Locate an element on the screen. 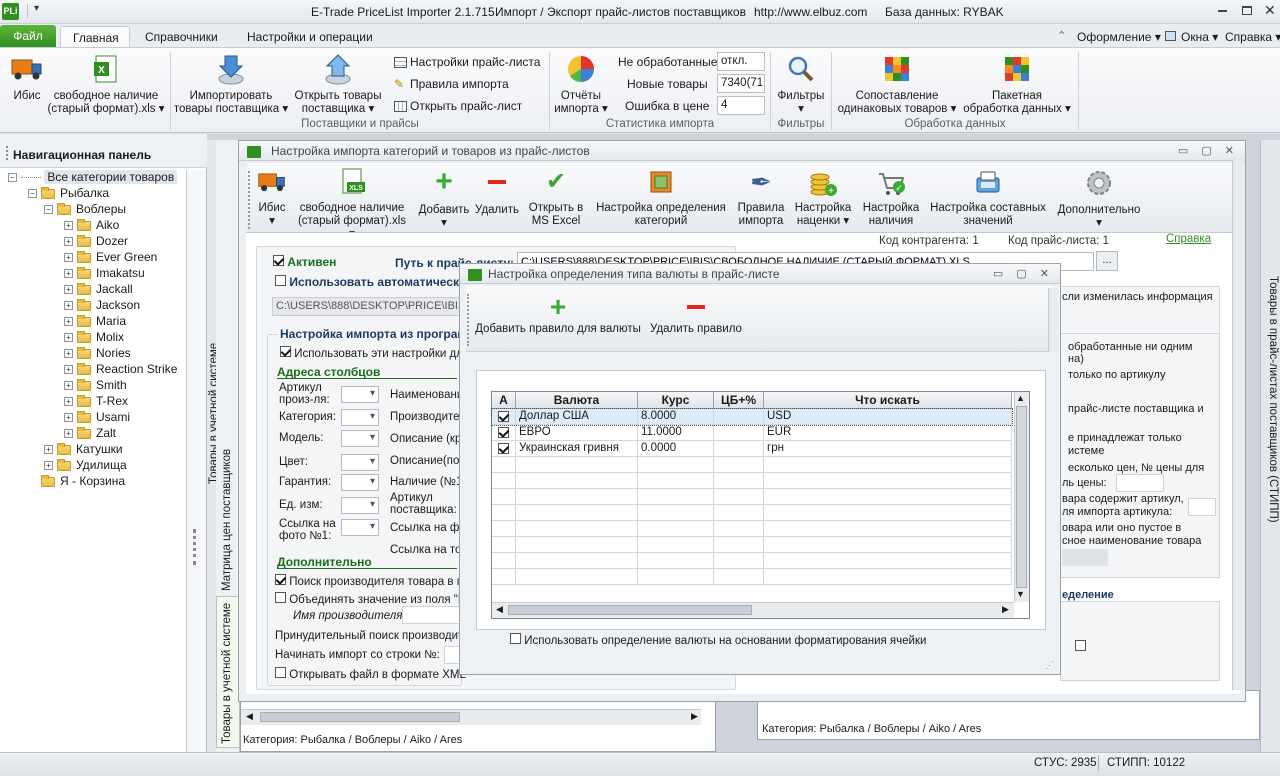 The height and width of the screenshot is (776, 1280). minimize-icon is located at coordinates (1222, 11).